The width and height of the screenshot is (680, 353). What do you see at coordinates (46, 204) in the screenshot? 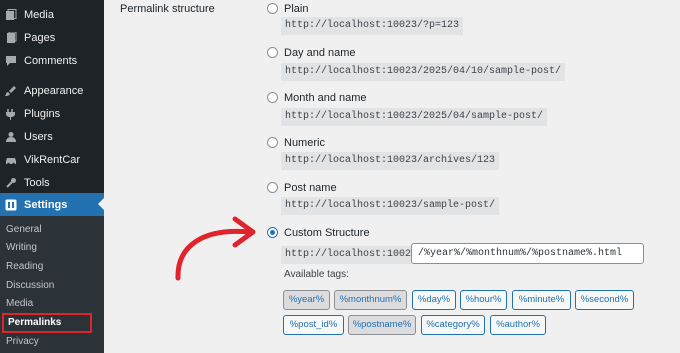
I see `menu-item-label: Settings` at bounding box center [46, 204].